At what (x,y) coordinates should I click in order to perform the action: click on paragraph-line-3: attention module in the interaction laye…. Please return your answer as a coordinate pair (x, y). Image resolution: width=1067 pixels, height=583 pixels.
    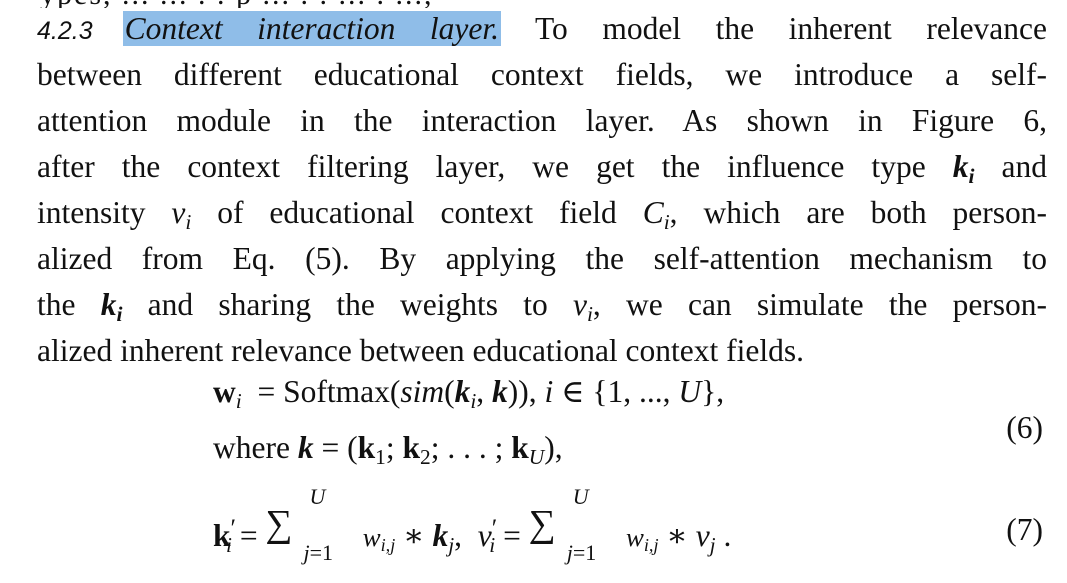
    Looking at the image, I should click on (542, 121).